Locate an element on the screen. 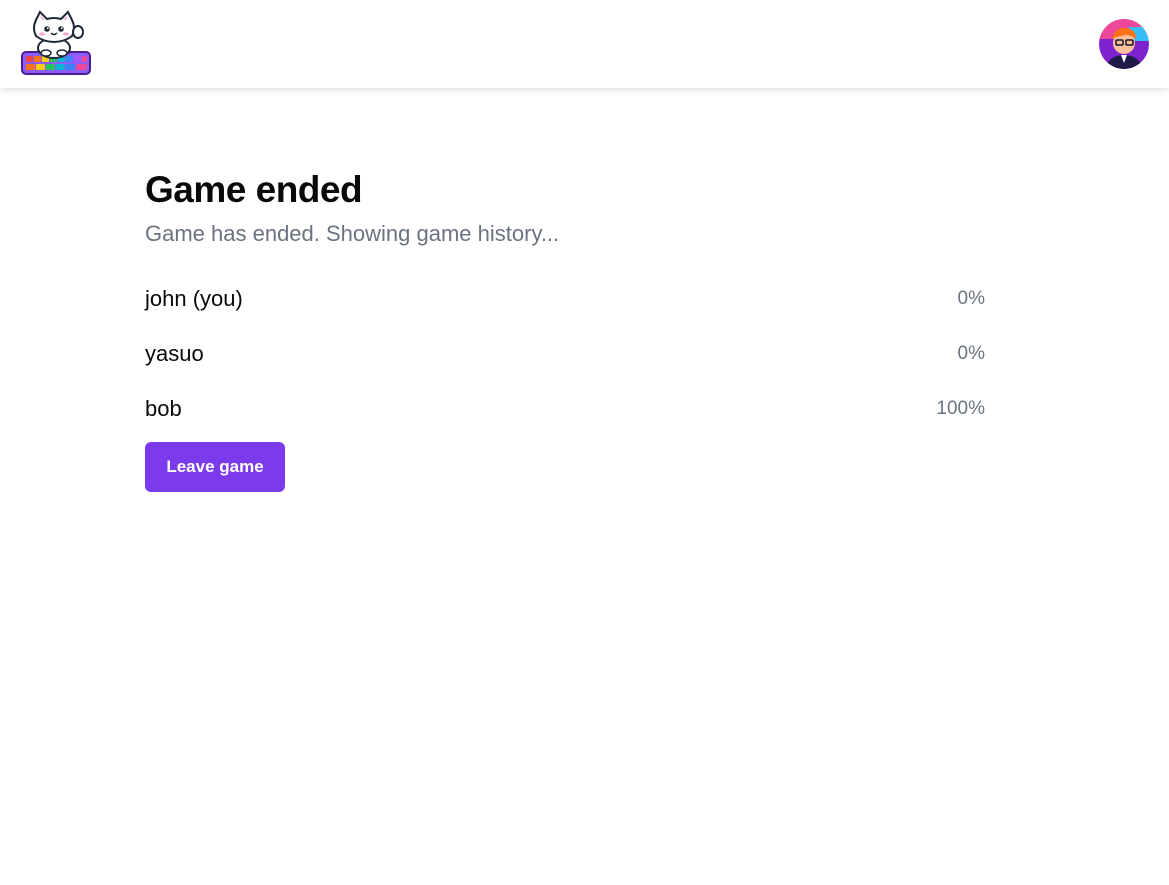 This screenshot has width=1169, height=885. player-row: yasuo 0% is located at coordinates (565, 353).